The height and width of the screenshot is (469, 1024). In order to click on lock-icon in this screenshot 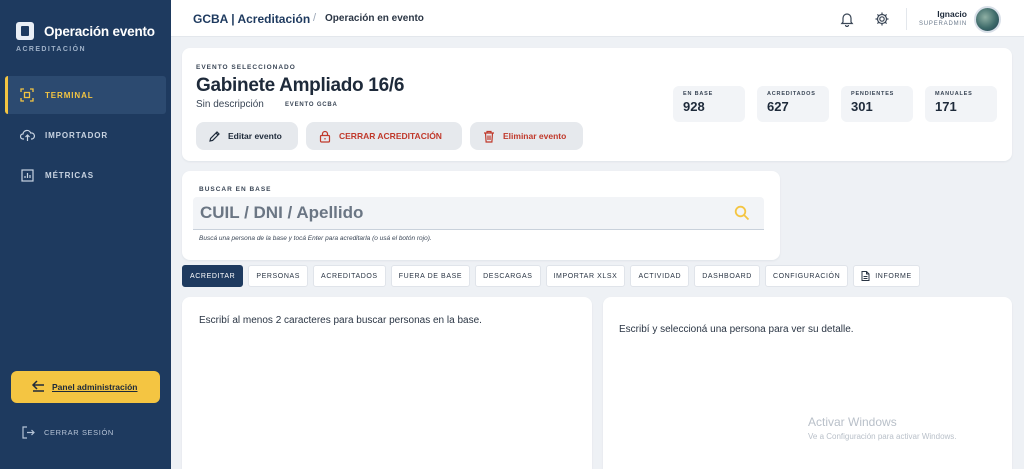, I will do `click(325, 136)`.